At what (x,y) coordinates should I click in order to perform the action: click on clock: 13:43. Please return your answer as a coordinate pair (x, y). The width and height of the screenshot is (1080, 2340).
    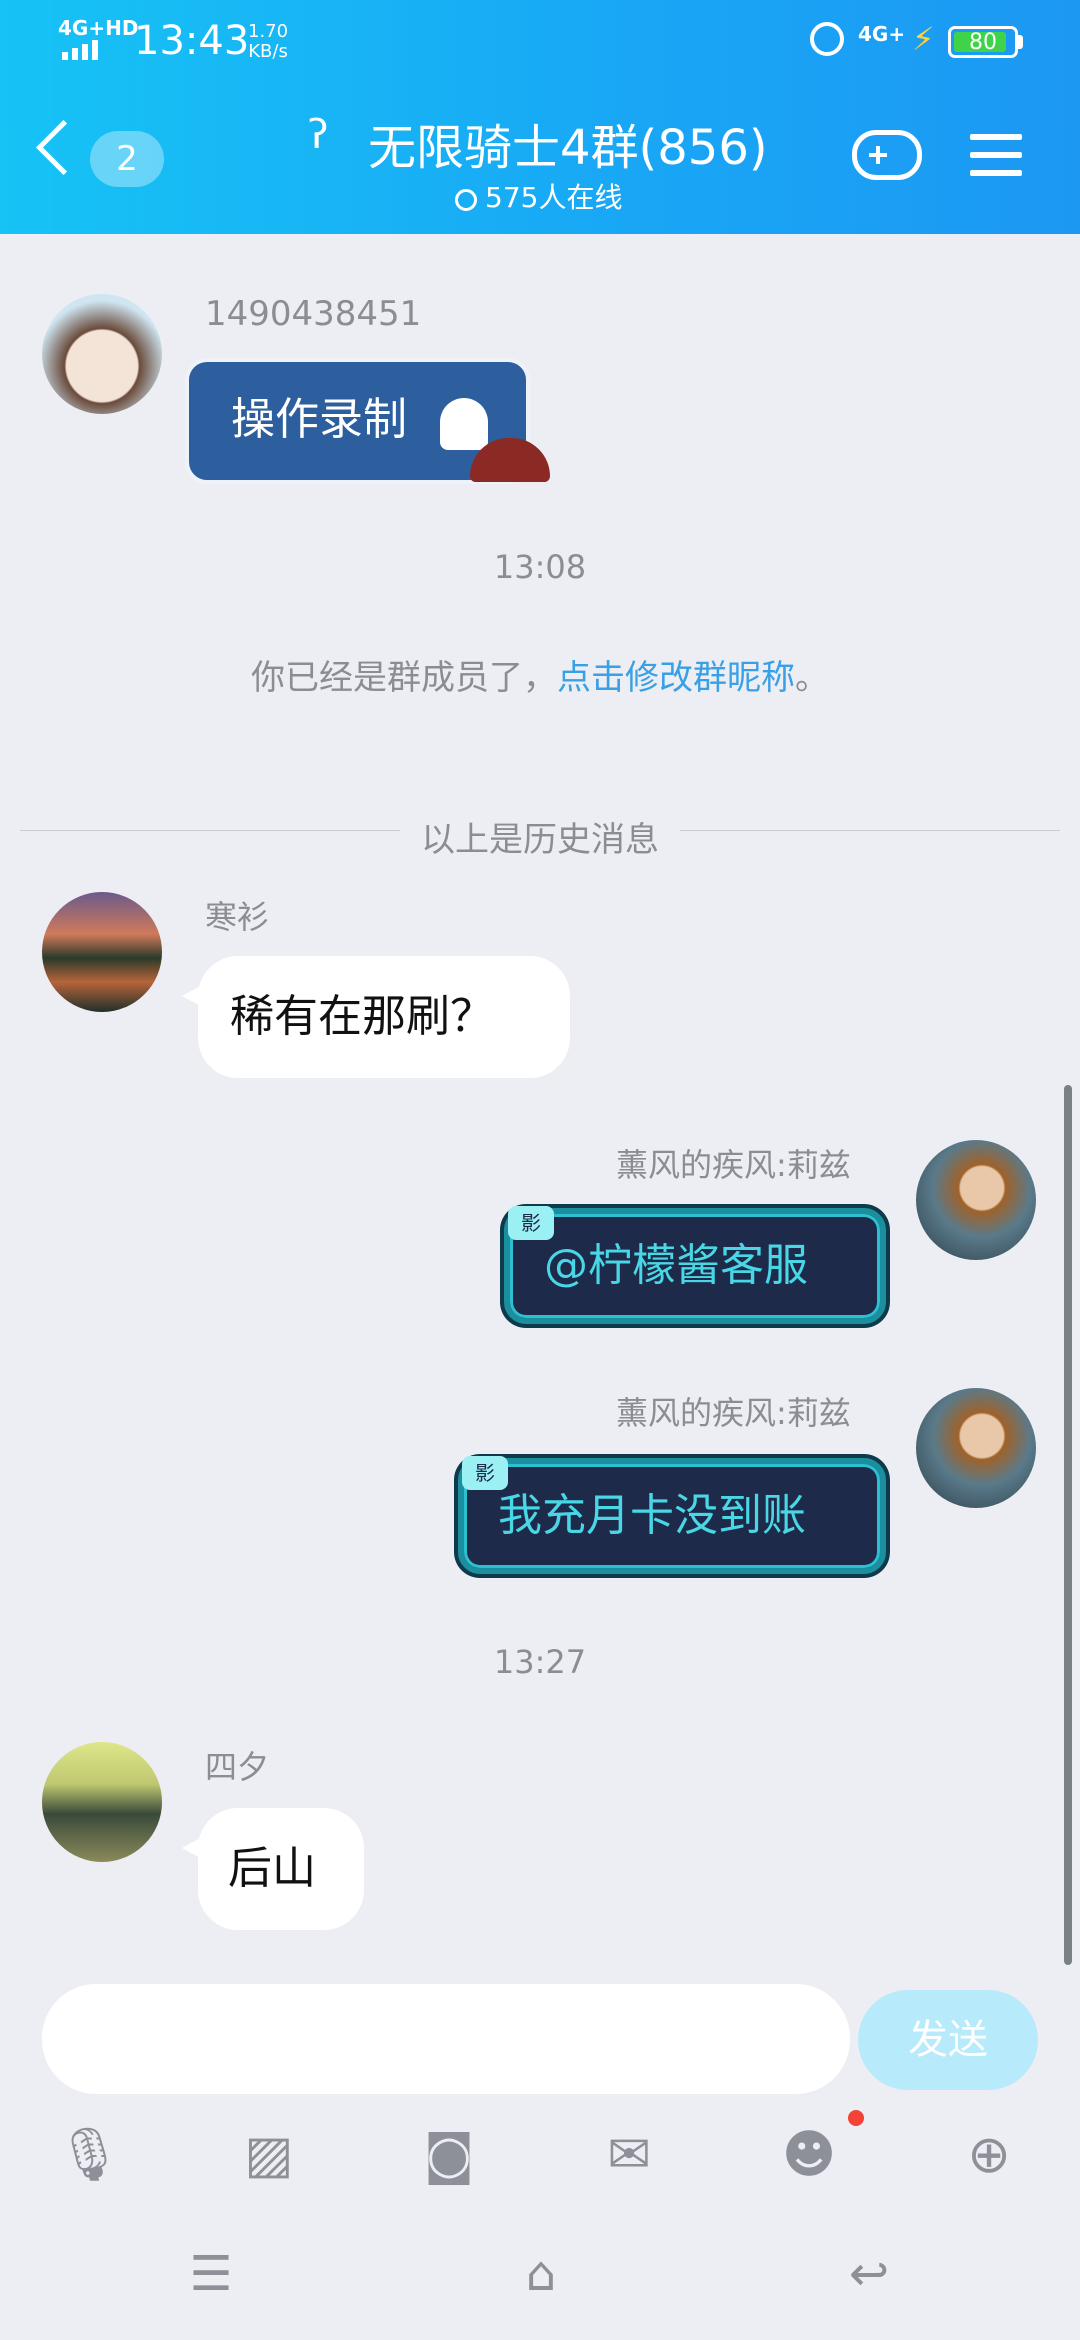
    Looking at the image, I should click on (192, 41).